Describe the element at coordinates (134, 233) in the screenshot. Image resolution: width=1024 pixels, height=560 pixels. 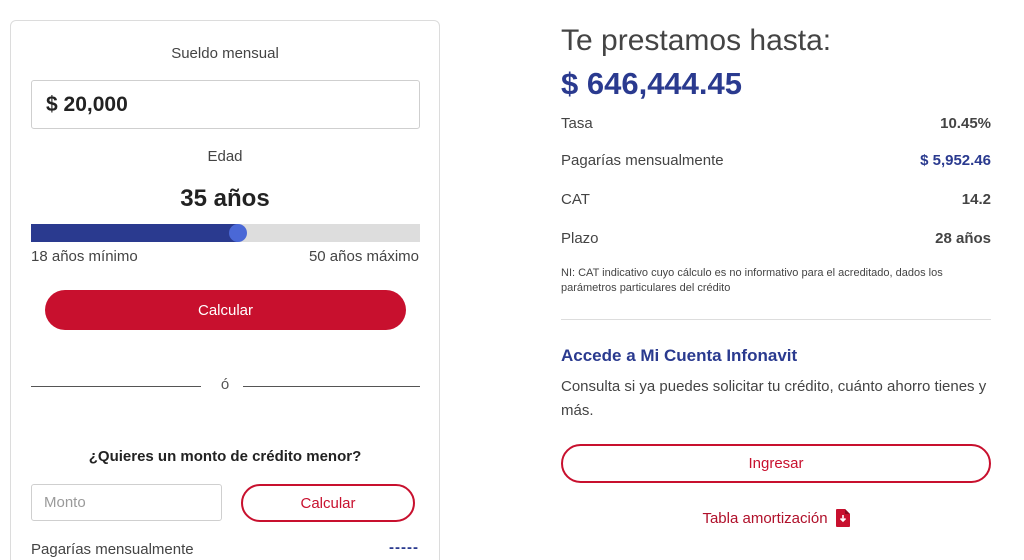
I see `age-slider-fill` at that location.